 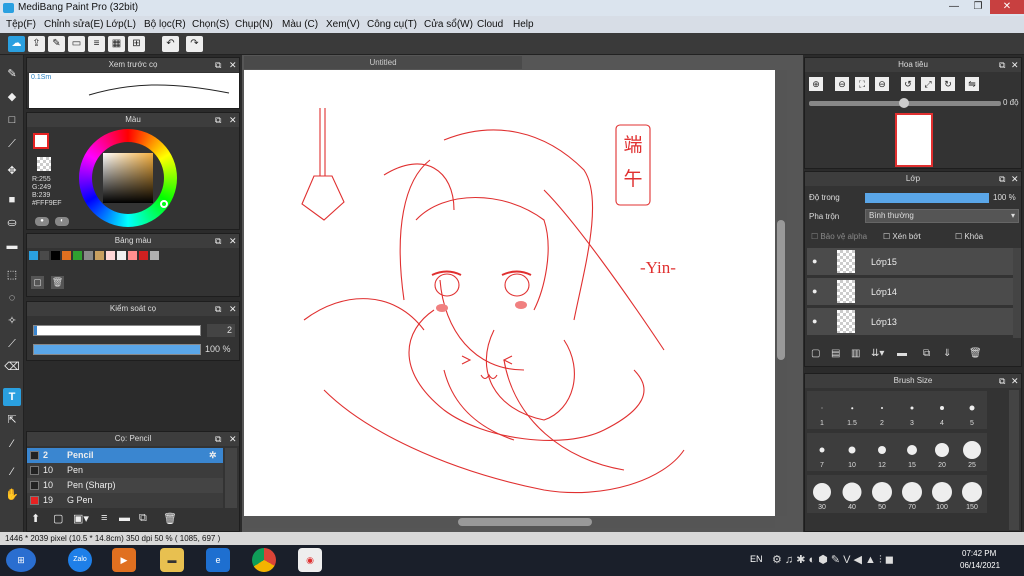 I want to click on brush-size-scrollbar, so click(x=1014, y=460).